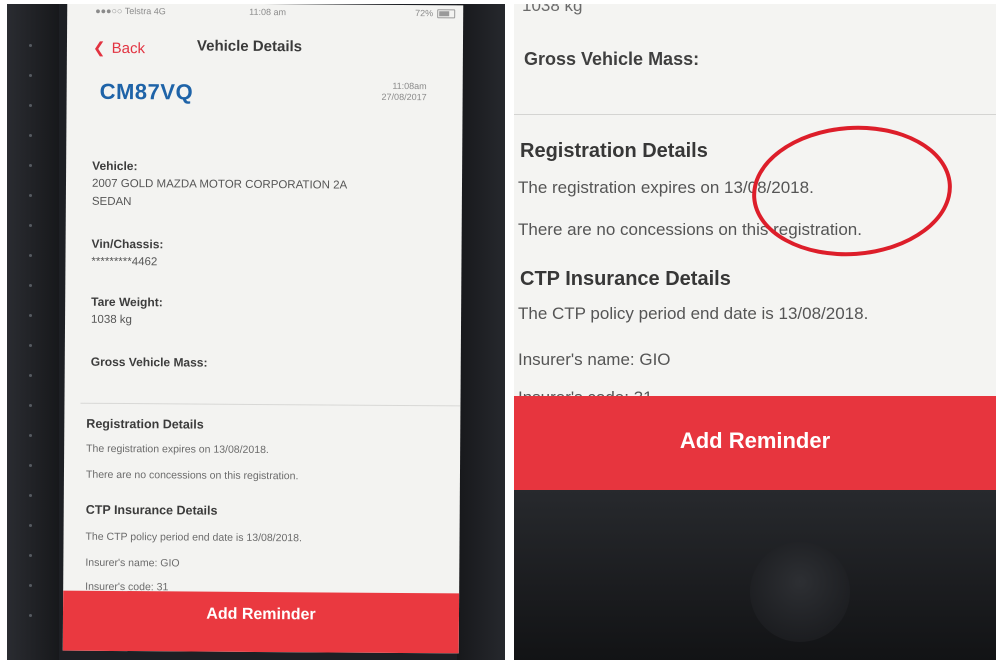  I want to click on timestamp-time: 11:08am, so click(409, 86).